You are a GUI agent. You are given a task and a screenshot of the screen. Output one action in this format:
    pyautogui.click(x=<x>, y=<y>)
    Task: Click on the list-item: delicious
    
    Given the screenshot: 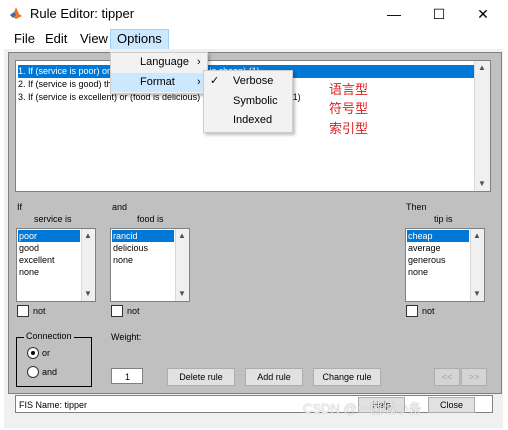 What is the action you would take?
    pyautogui.click(x=130, y=248)
    